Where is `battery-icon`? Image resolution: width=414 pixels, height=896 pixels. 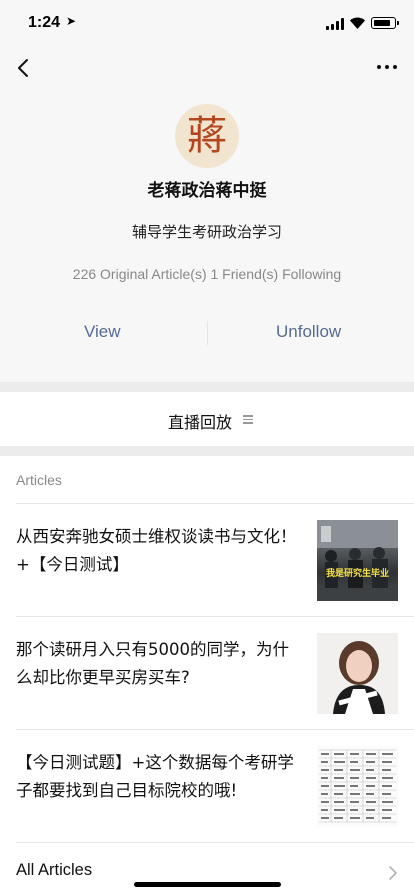
battery-icon is located at coordinates (385, 23).